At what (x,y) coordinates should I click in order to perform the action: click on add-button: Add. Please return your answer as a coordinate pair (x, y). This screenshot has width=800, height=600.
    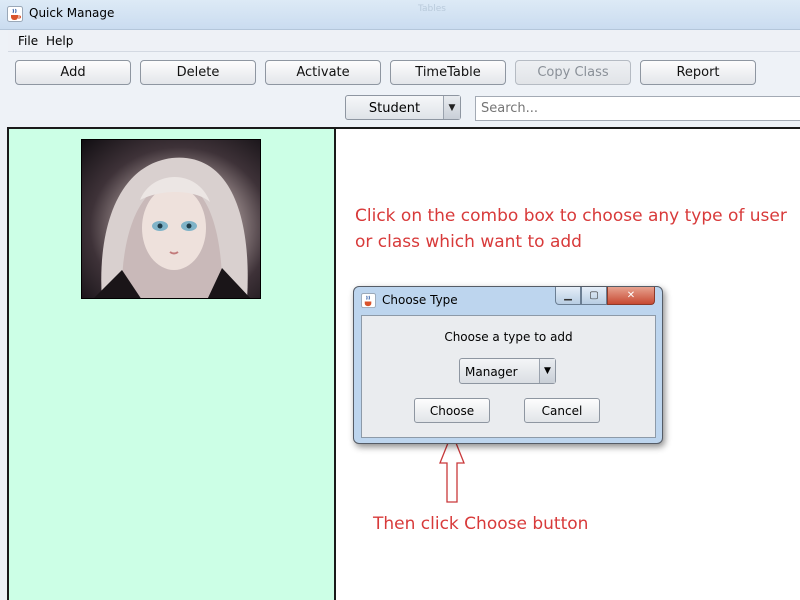
    Looking at the image, I should click on (73, 72).